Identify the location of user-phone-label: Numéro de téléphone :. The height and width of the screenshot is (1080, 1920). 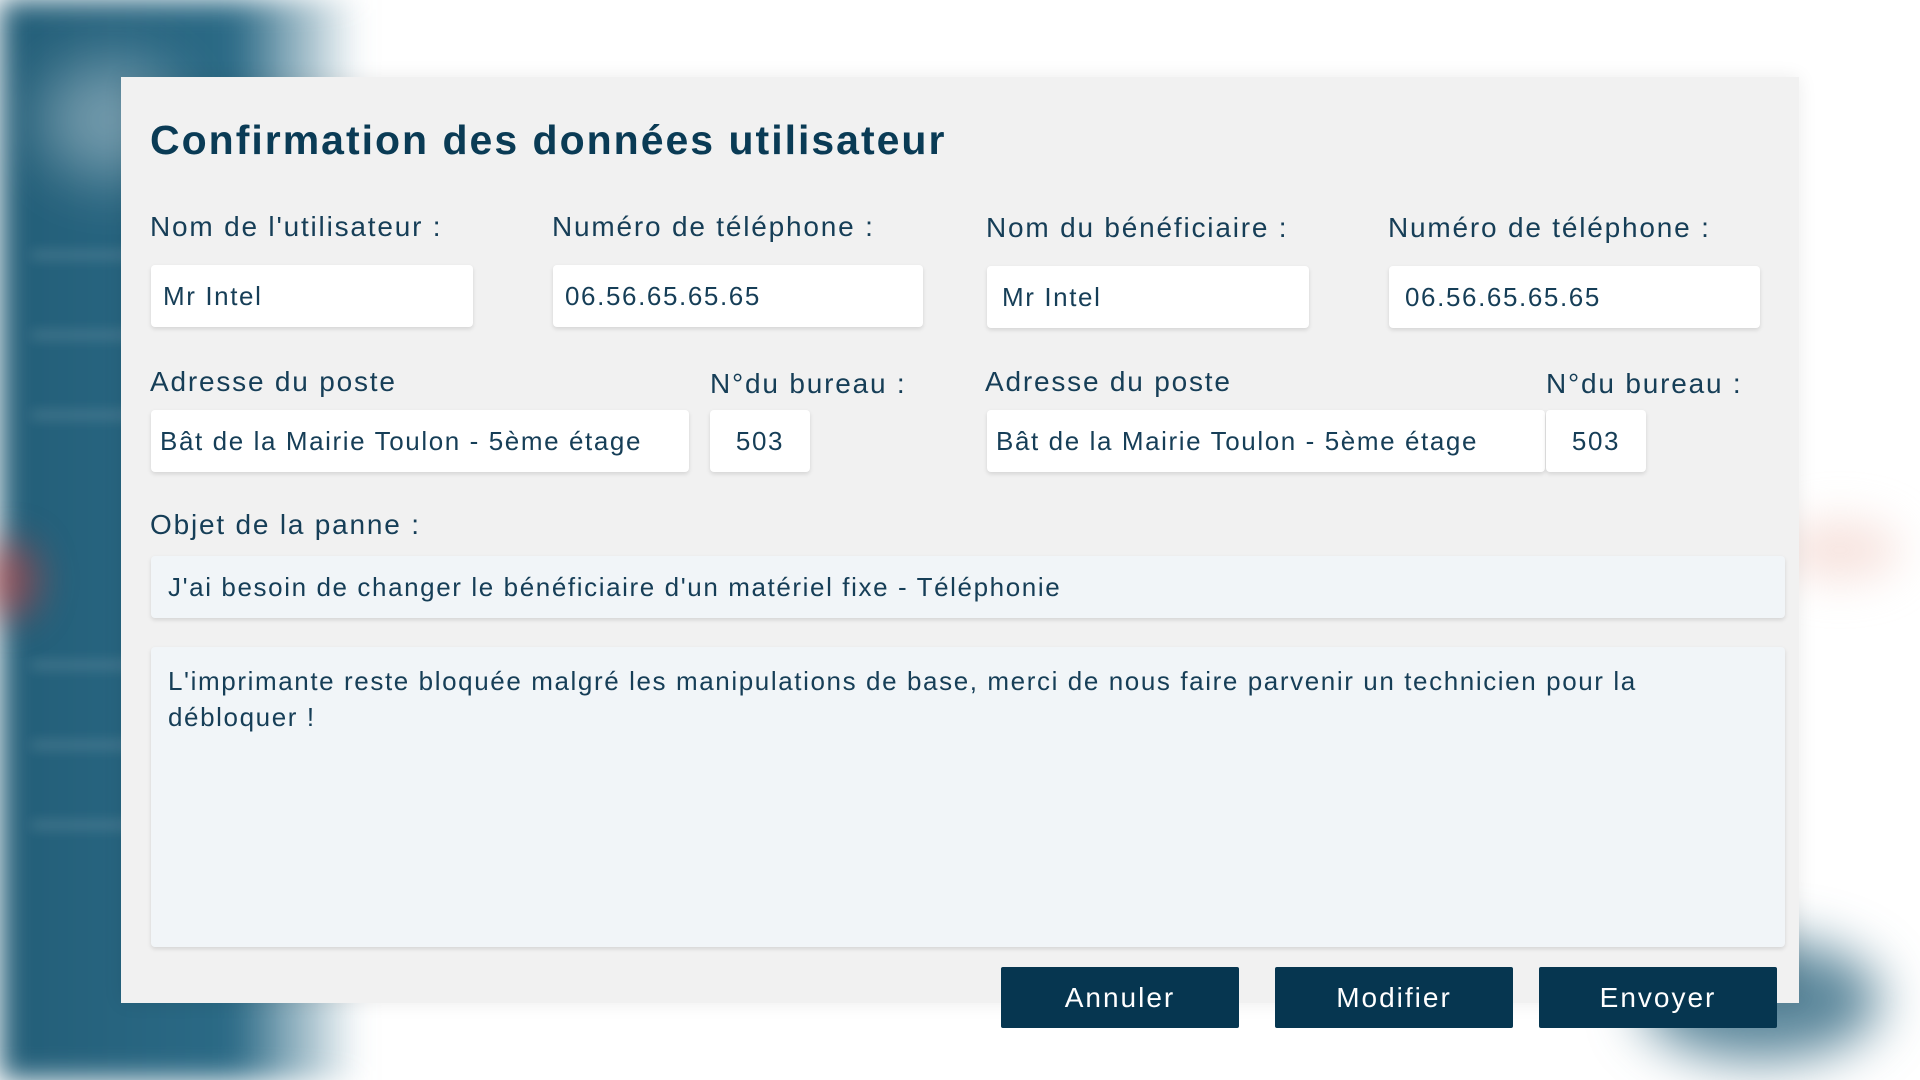
(713, 226).